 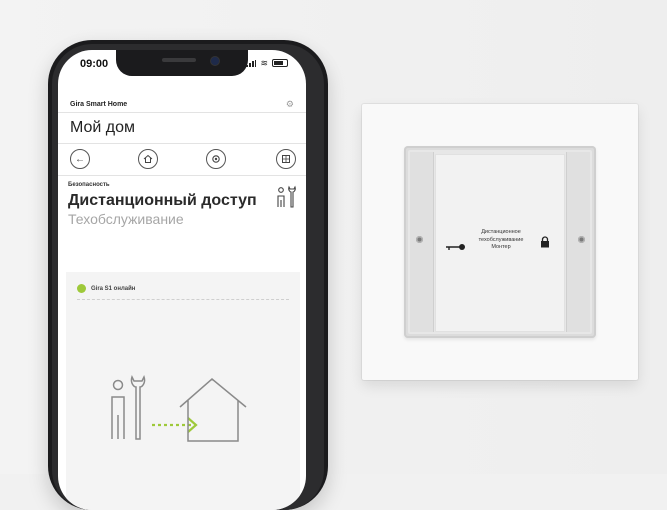 What do you see at coordinates (180, 409) in the screenshot?
I see `remote-maintenance-illustration` at bounding box center [180, 409].